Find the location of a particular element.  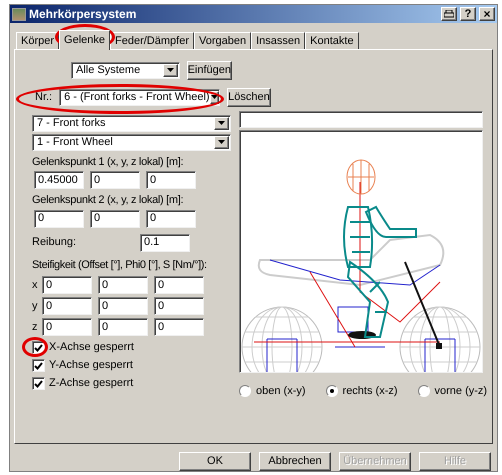

dialog-button: Abbrechen is located at coordinates (295, 461).